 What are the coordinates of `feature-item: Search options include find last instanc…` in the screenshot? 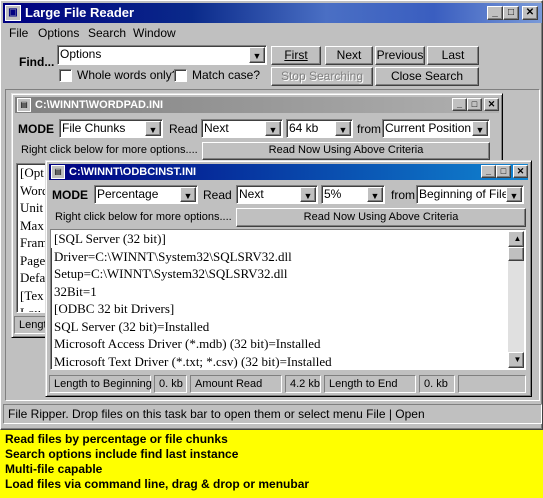 It's located at (122, 454).